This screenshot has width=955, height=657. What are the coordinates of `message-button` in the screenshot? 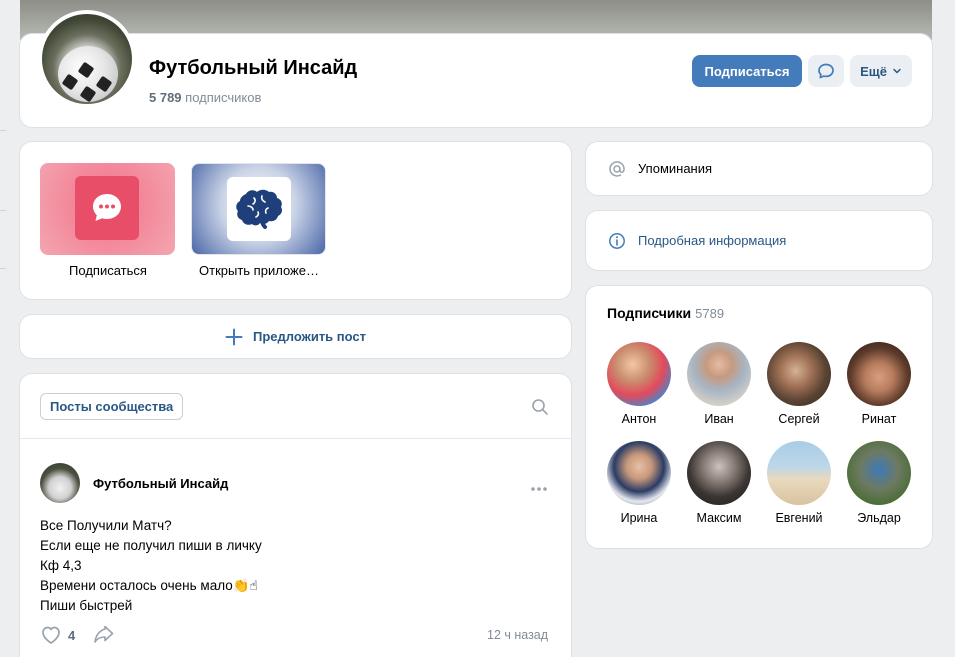 It's located at (826, 71).